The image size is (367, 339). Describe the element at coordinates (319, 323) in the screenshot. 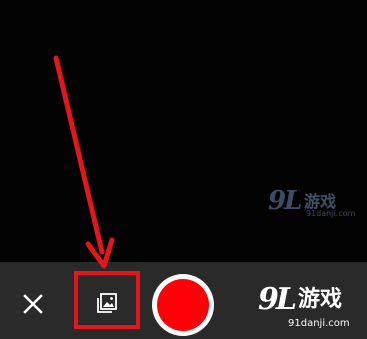

I see `watermark-domain-large: 91danji.com` at that location.